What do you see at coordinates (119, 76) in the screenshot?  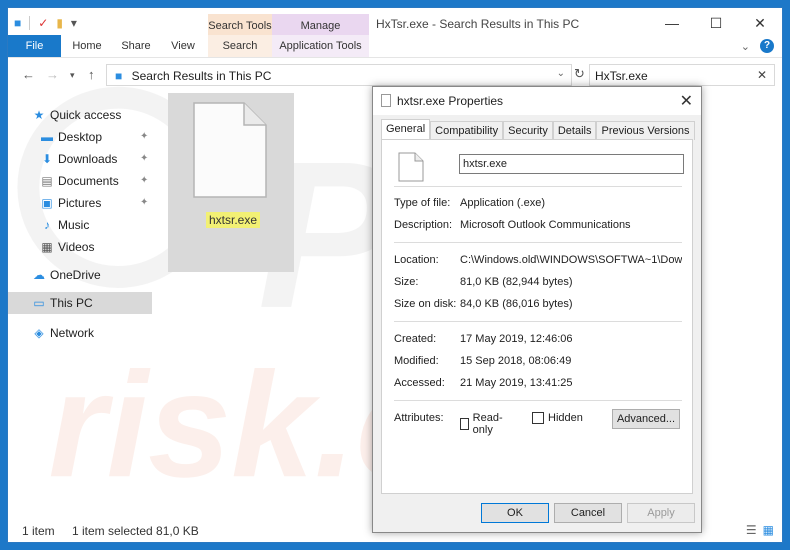 I see `search-results-icon: ■` at bounding box center [119, 76].